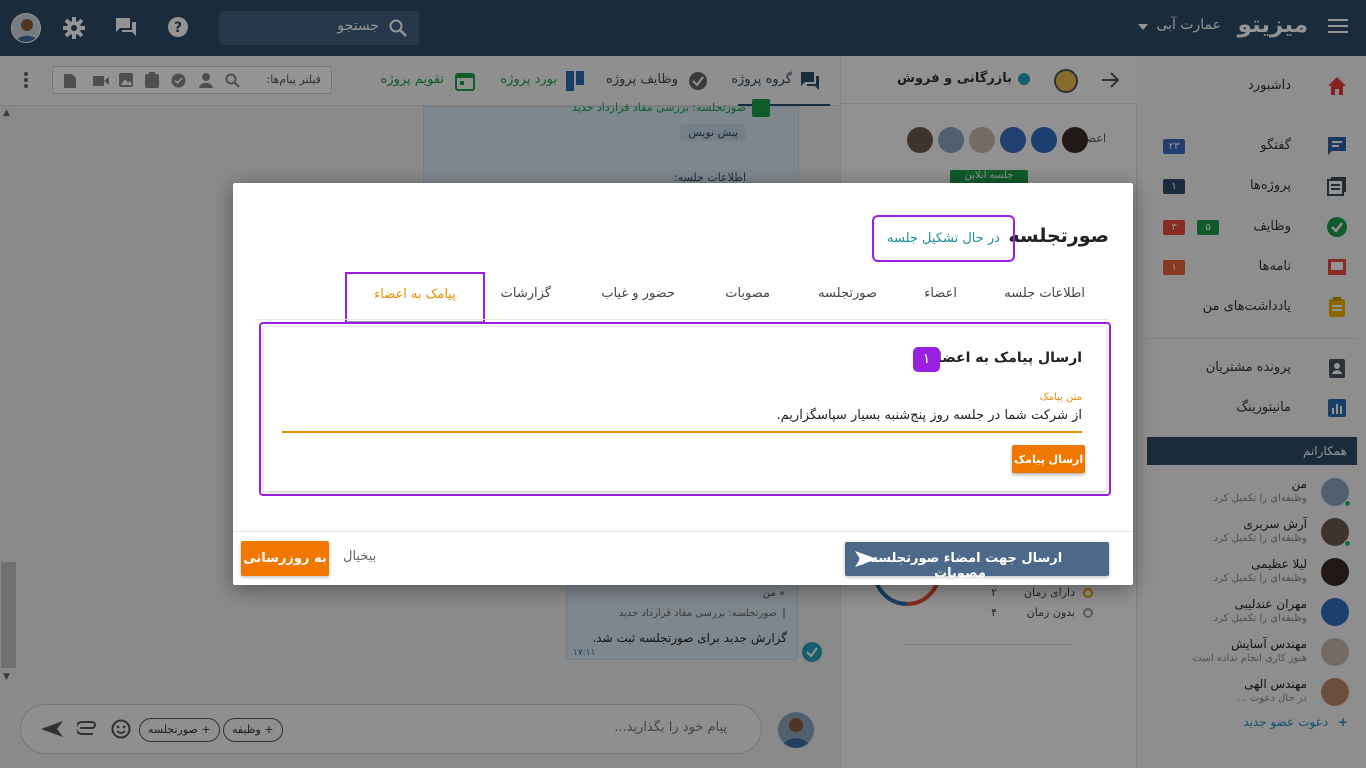 The image size is (1366, 768). I want to click on tab-label: پیامک به اعضاء, so click(415, 294).